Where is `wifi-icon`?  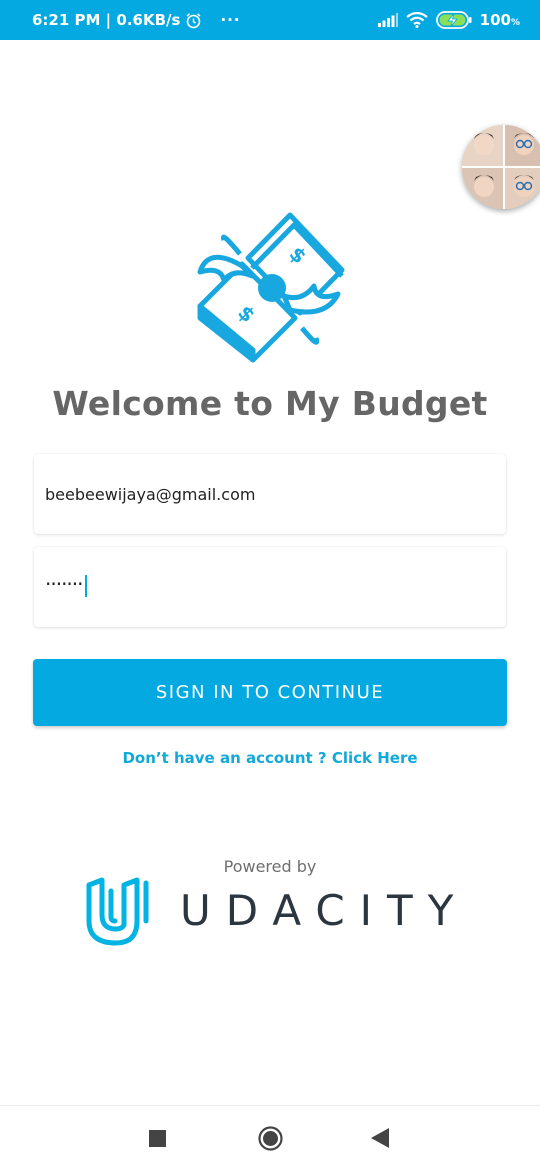 wifi-icon is located at coordinates (416, 20).